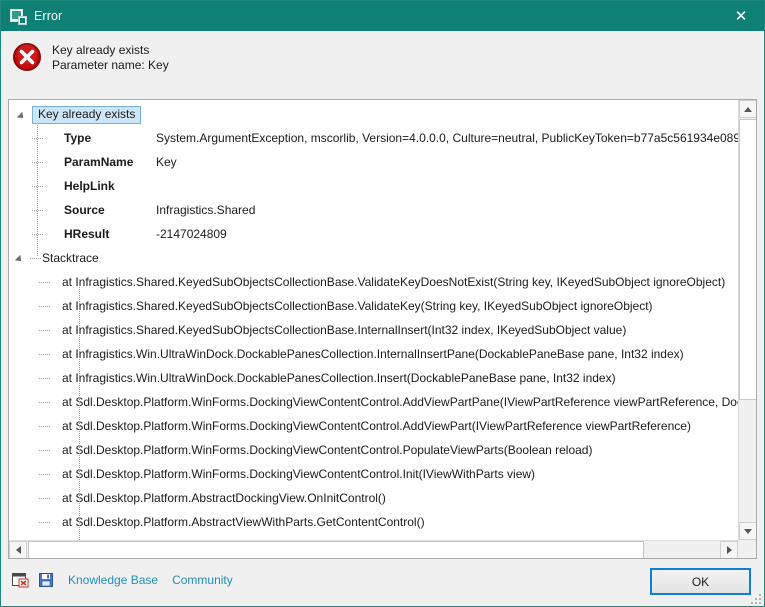  What do you see at coordinates (206, 210) in the screenshot?
I see `property-value: Infragistics.Shared` at bounding box center [206, 210].